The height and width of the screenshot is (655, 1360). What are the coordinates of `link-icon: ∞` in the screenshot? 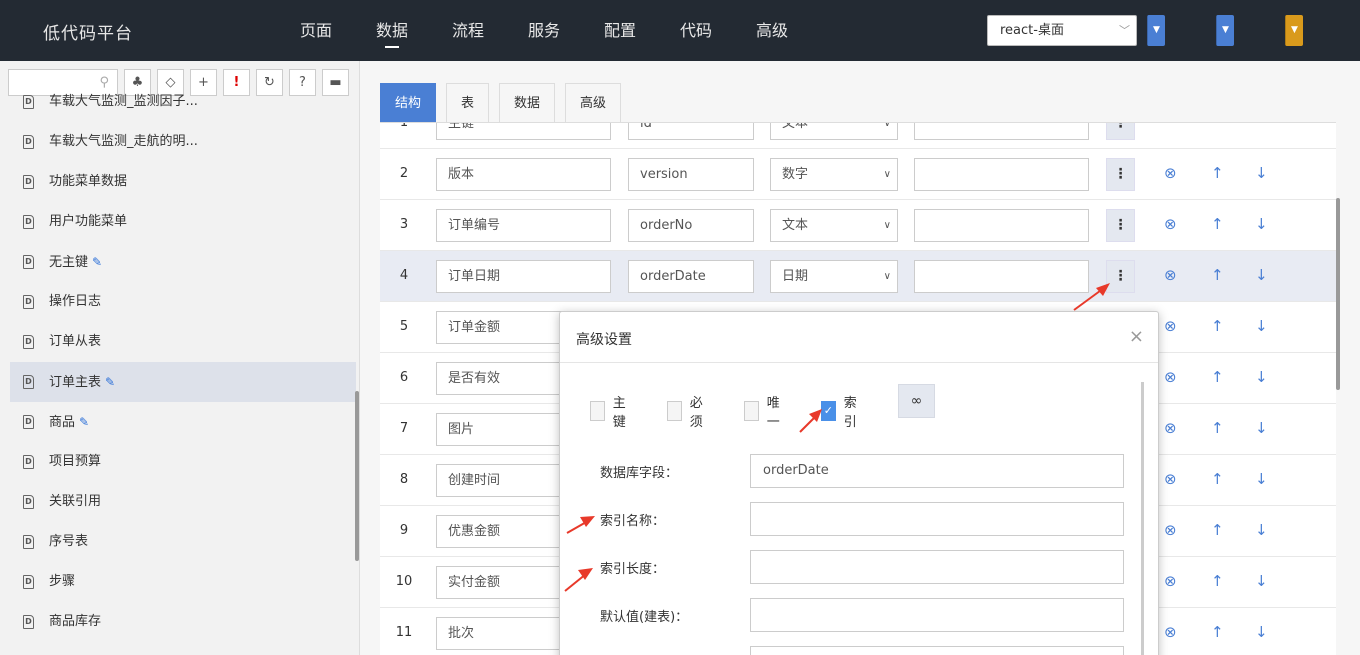 It's located at (916, 401).